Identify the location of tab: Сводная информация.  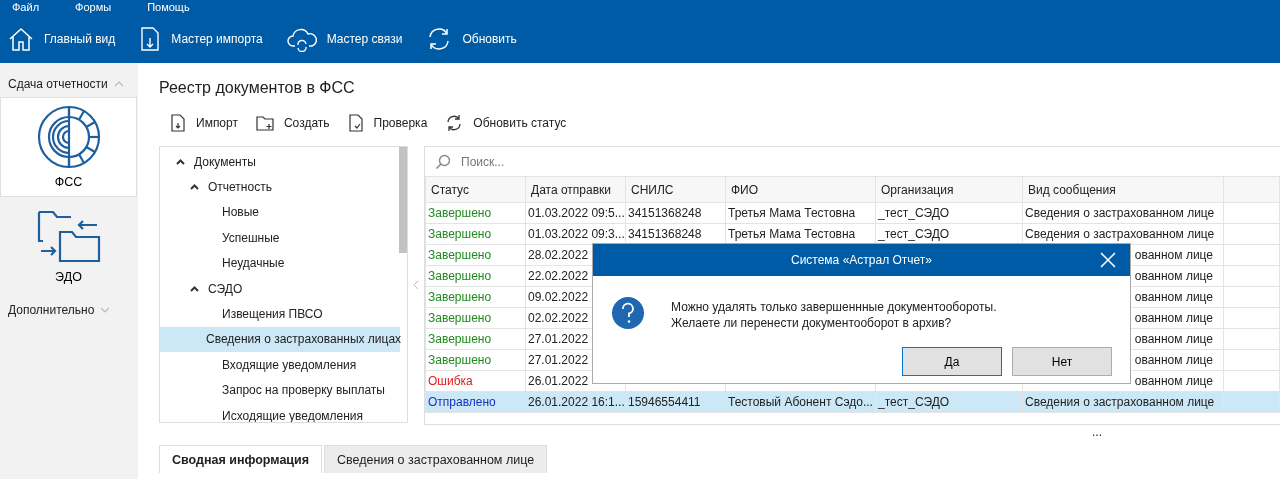
(241, 459).